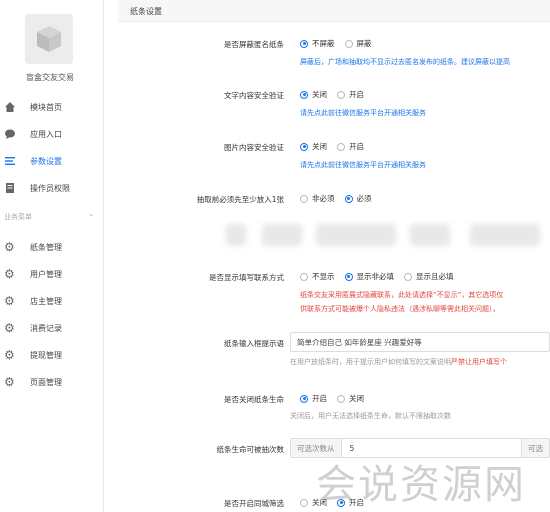 The image size is (550, 512). Describe the element at coordinates (370, 416) in the screenshot. I see `life-help: 关闭后，用户无法选择纸条生命，默认不限抽取次数` at that location.